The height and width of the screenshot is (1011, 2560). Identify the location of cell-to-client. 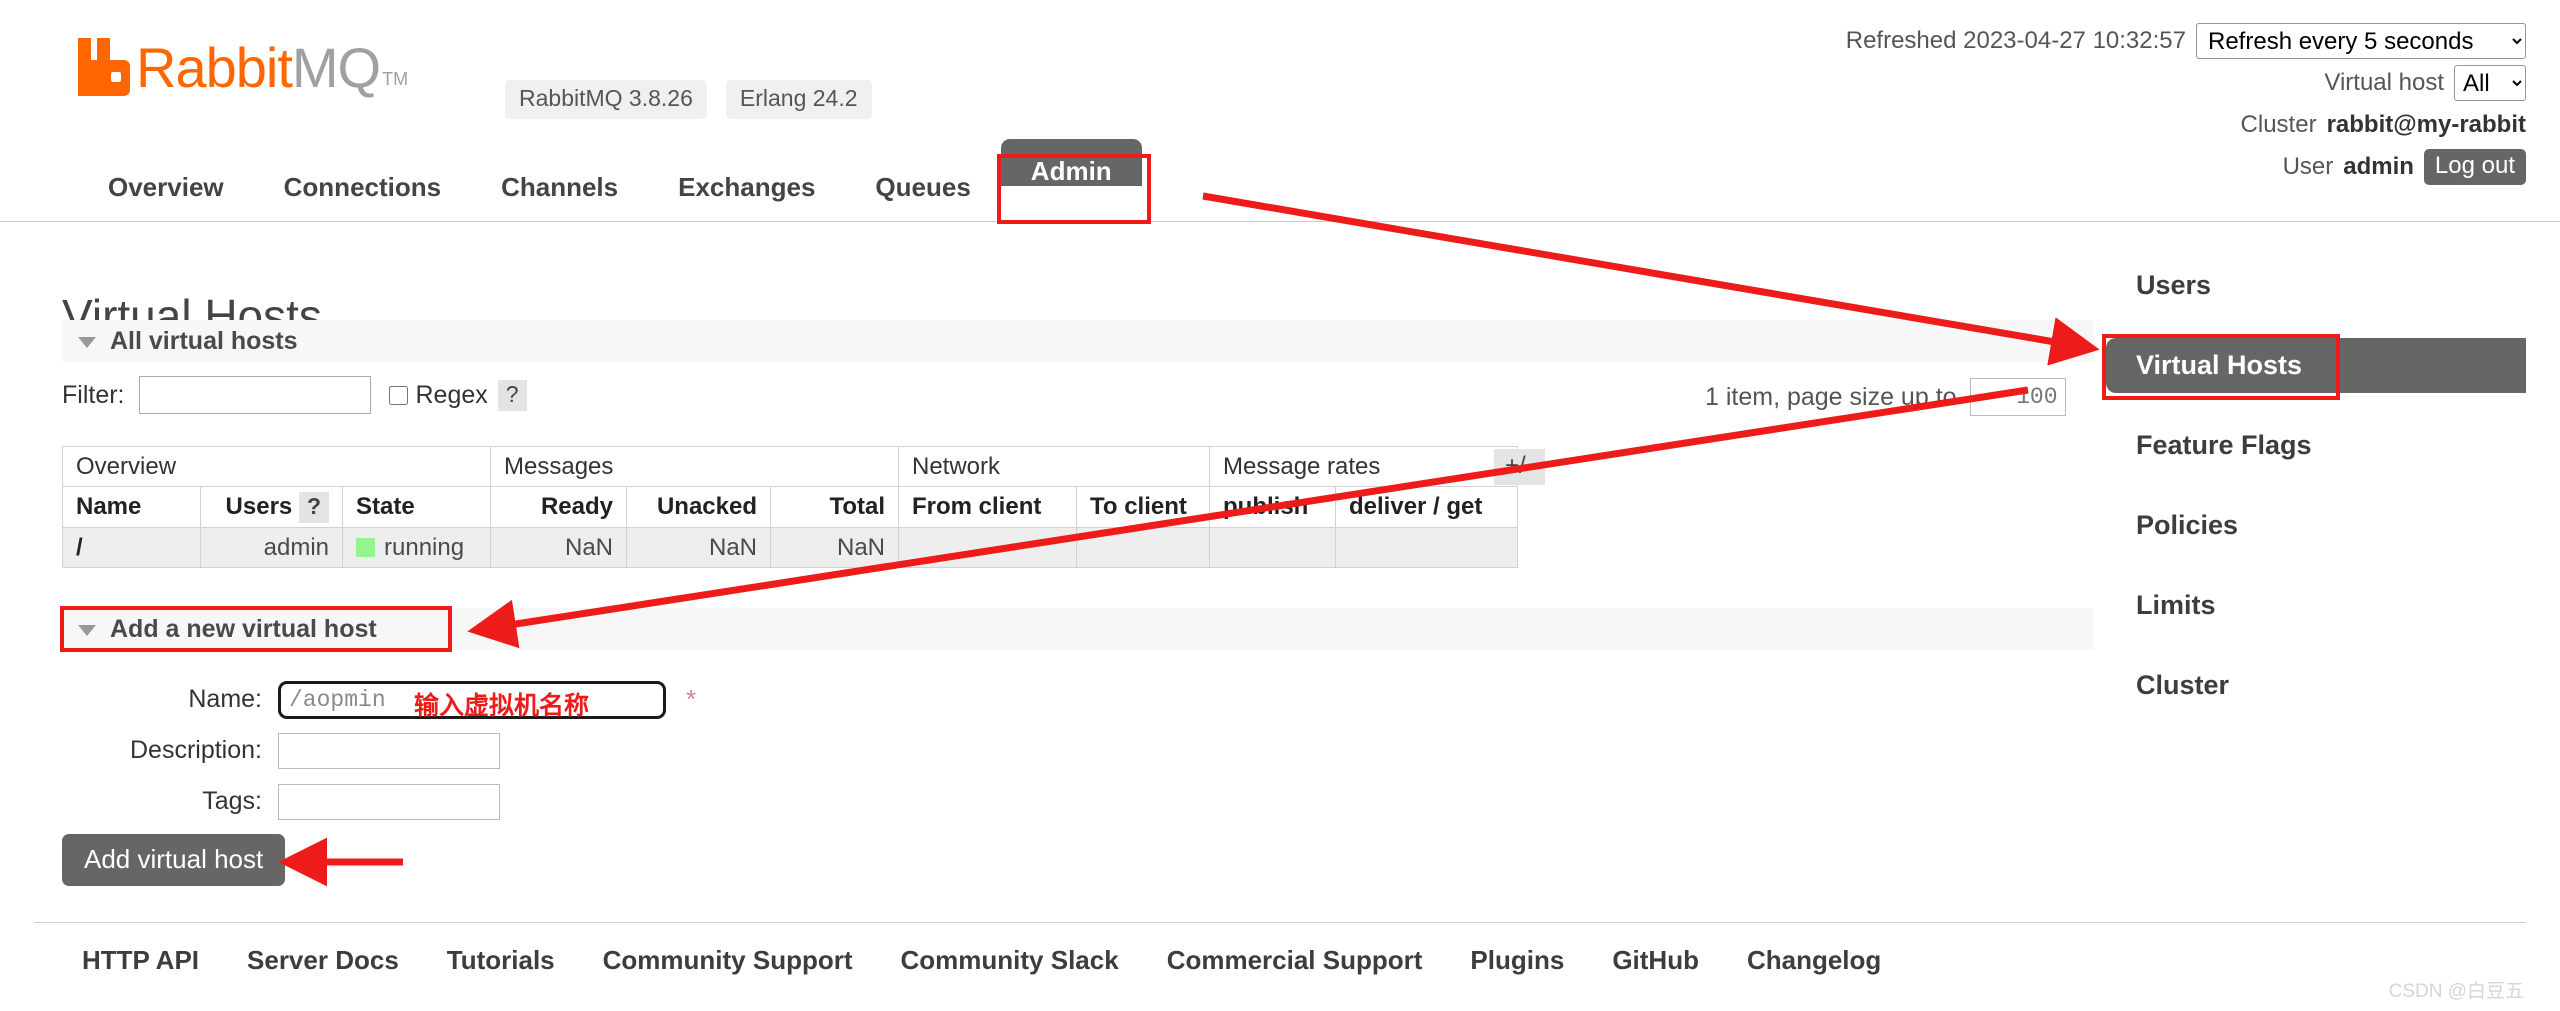
(1143, 547).